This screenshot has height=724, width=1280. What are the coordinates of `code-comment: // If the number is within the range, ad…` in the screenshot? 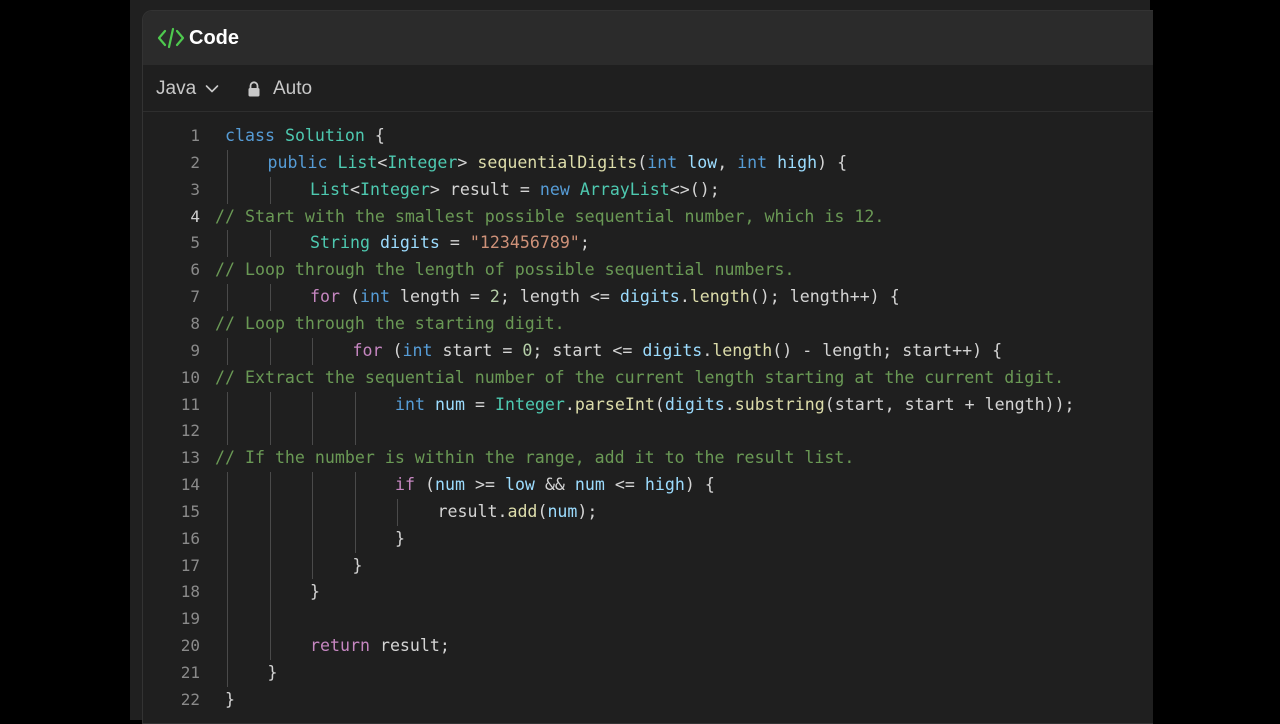 It's located at (535, 458).